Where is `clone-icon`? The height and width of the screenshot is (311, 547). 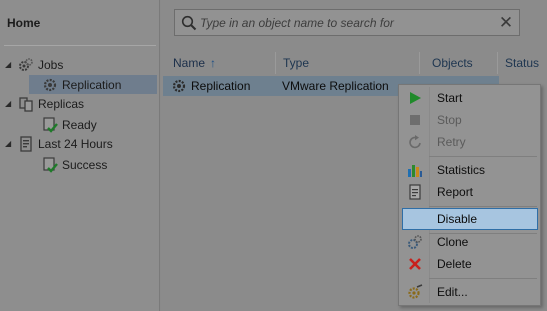
clone-icon is located at coordinates (415, 242).